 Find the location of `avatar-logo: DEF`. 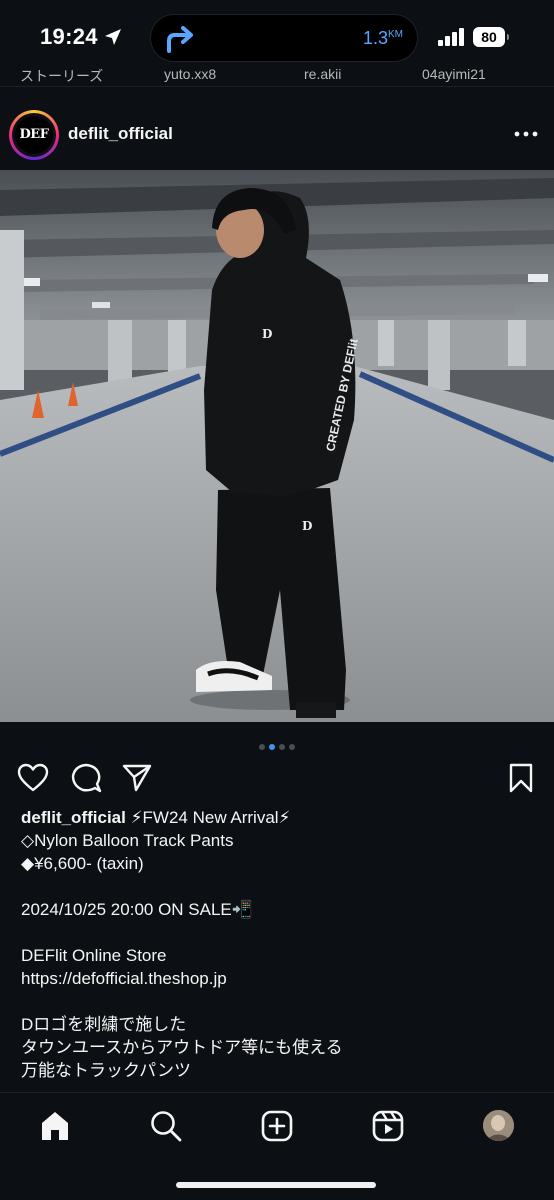

avatar-logo: DEF is located at coordinates (34, 135).